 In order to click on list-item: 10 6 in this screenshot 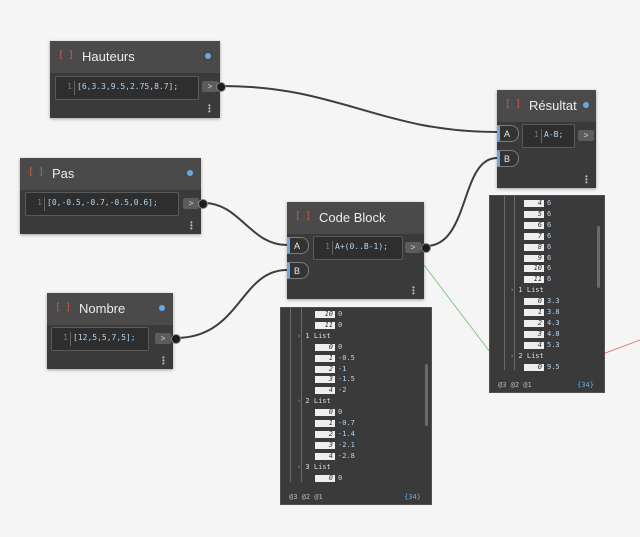, I will do `click(537, 268)`.